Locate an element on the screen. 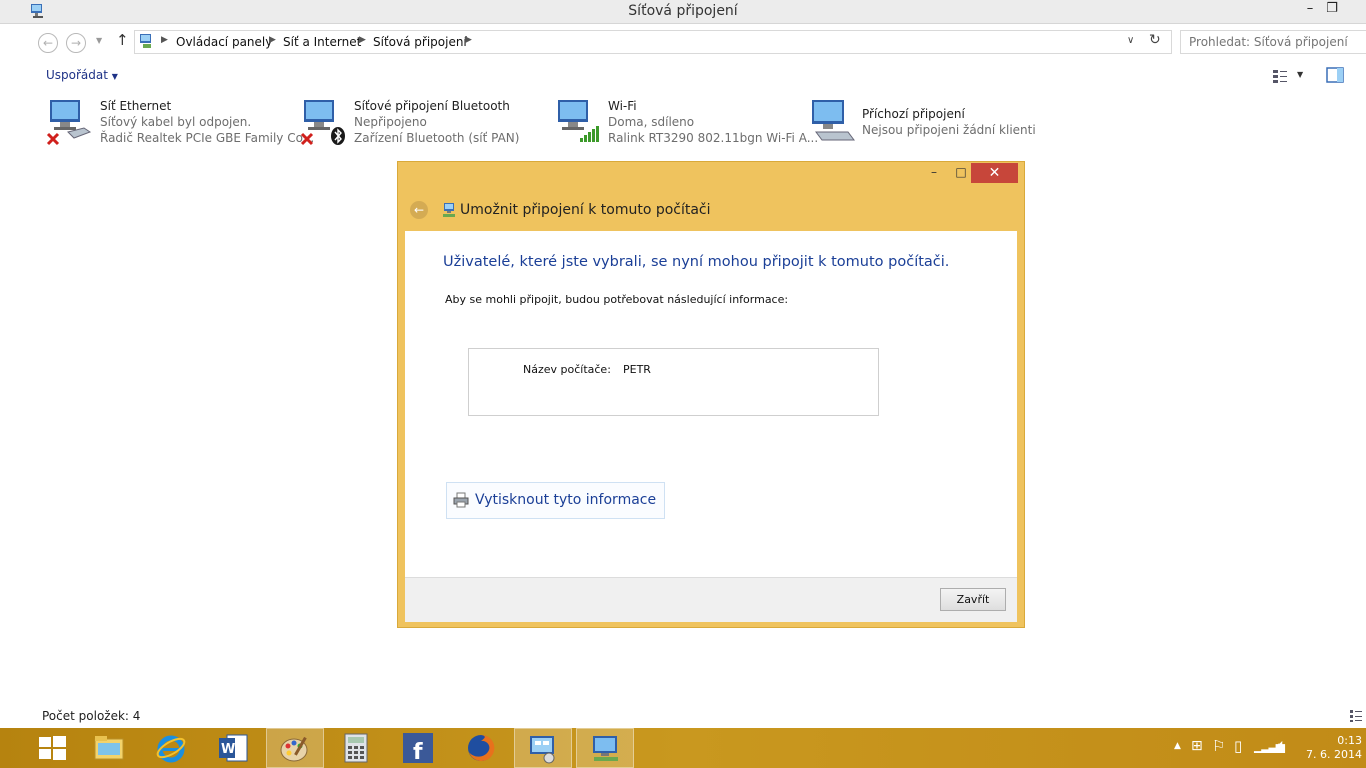 This screenshot has width=1366, height=768. view-options-chevron-icon: ▼ is located at coordinates (1300, 74).